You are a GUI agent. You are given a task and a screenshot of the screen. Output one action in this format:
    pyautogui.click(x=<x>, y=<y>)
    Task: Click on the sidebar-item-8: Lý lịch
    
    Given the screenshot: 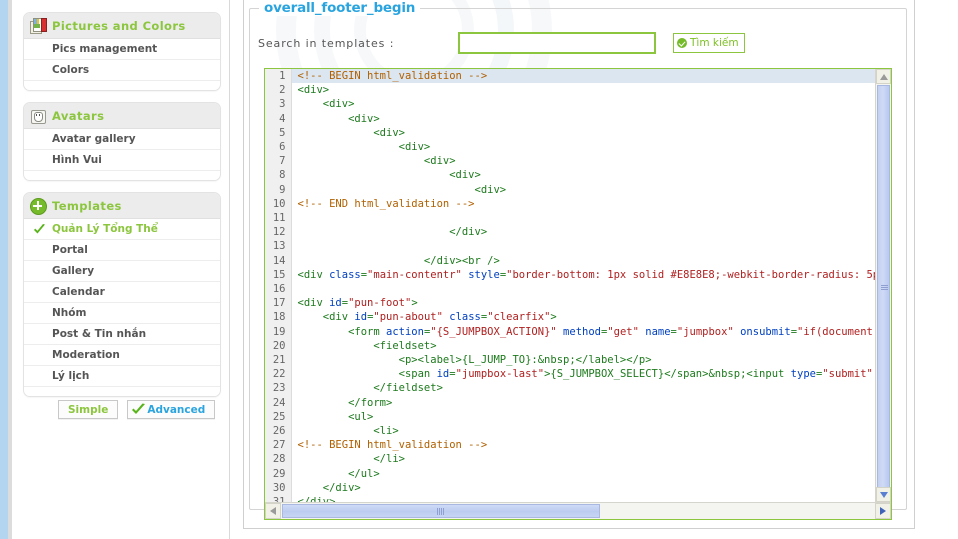 What is the action you would take?
    pyautogui.click(x=122, y=376)
    